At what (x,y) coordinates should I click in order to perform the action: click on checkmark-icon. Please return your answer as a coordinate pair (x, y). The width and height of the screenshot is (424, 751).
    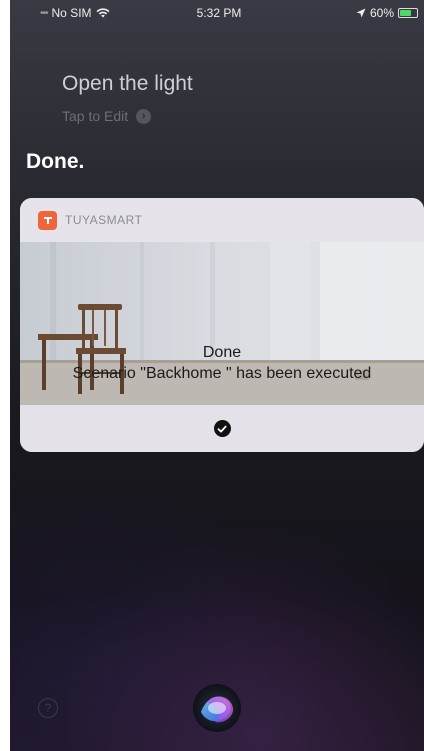
    Looking at the image, I should click on (222, 428).